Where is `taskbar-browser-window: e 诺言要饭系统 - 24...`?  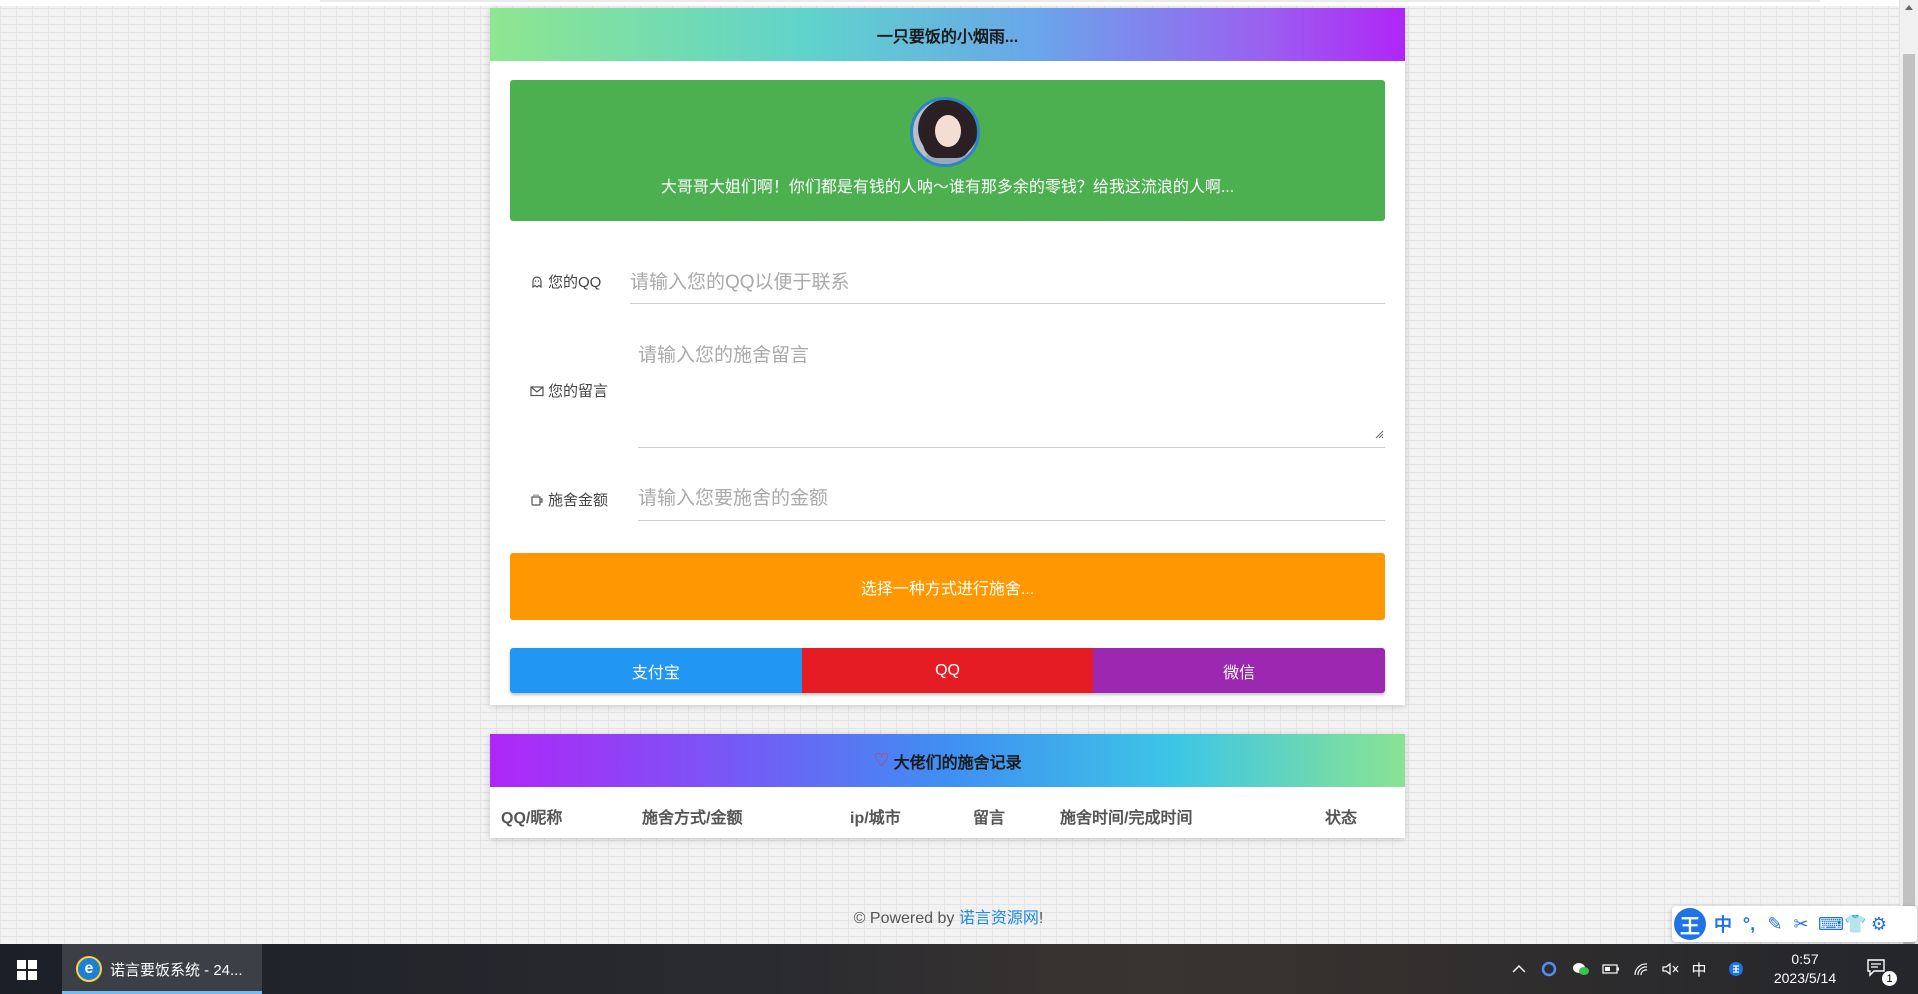 taskbar-browser-window: e 诺言要饭系统 - 24... is located at coordinates (162, 969).